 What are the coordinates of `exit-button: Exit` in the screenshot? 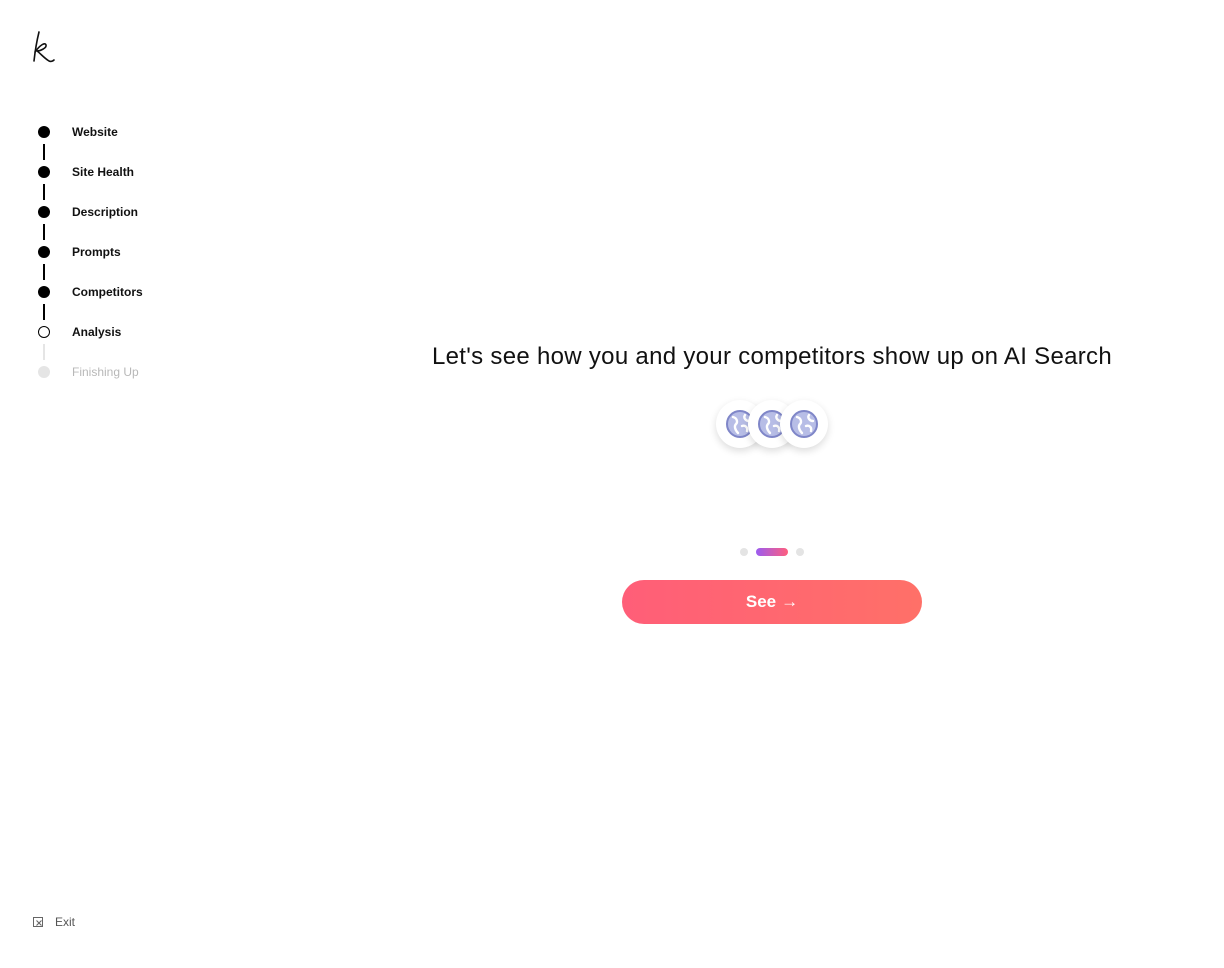 It's located at (54, 922).